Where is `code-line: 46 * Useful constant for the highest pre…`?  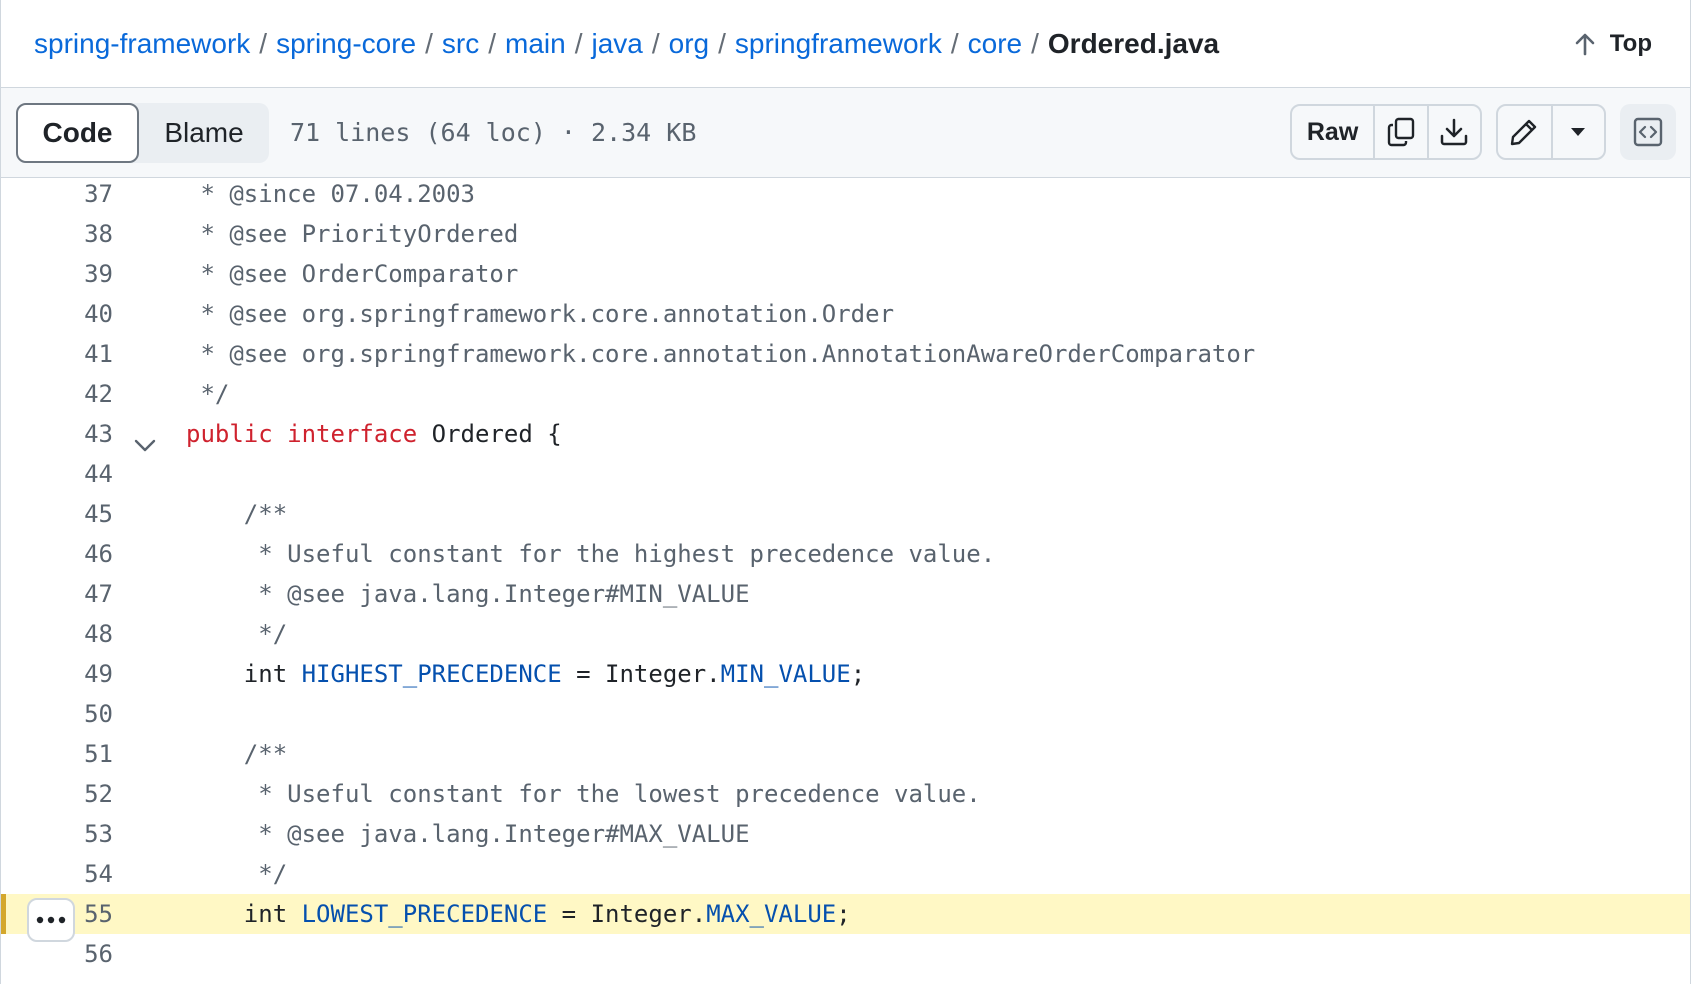 code-line: 46 * Useful constant for the highest pre… is located at coordinates (845, 554).